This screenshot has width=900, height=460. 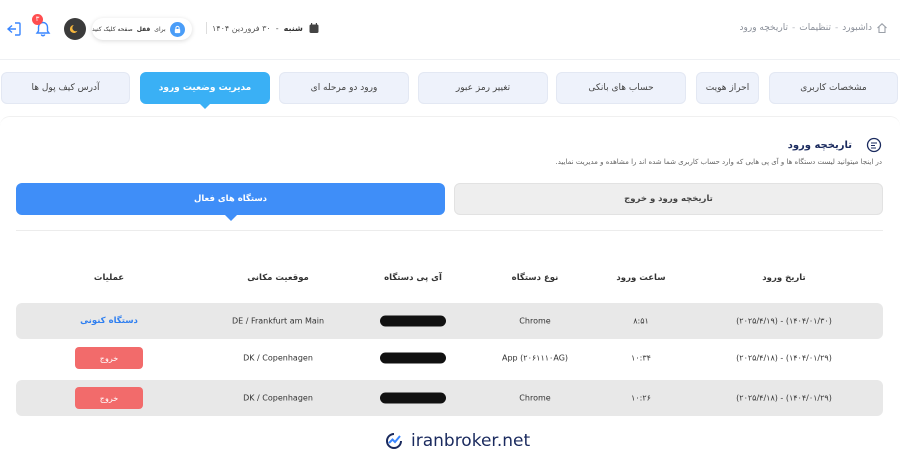 I want to click on login-time: ۱۰:۲۶, so click(x=641, y=398).